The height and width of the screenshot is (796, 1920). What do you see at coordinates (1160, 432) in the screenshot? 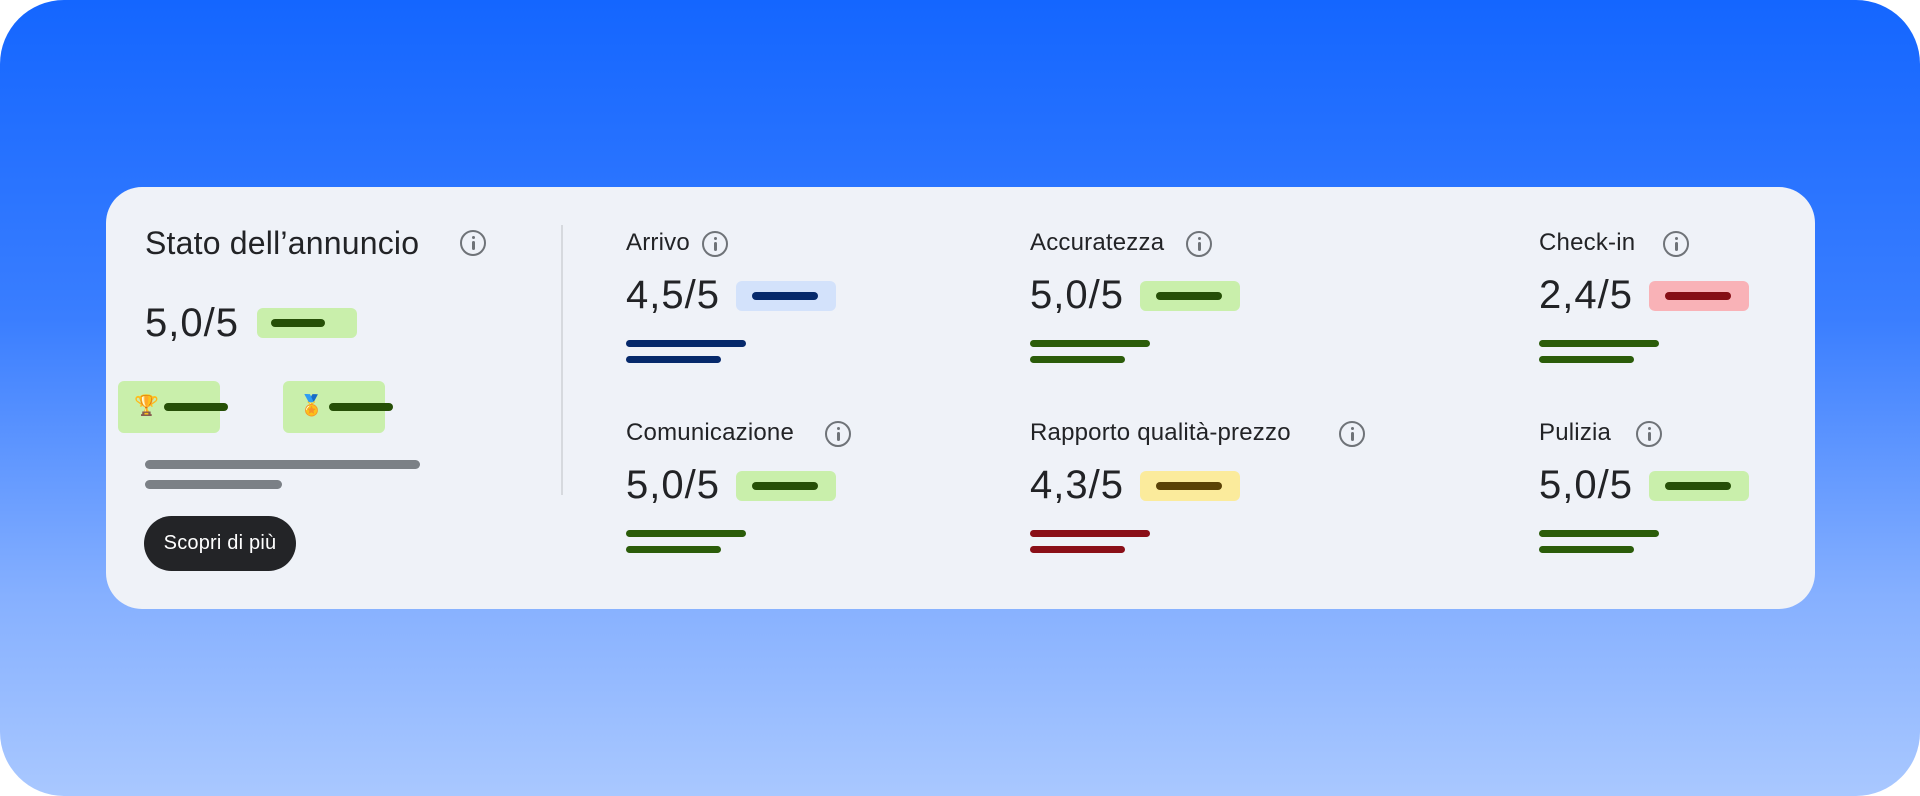
I see `metric-label: Rapporto qualità-prezzo` at bounding box center [1160, 432].